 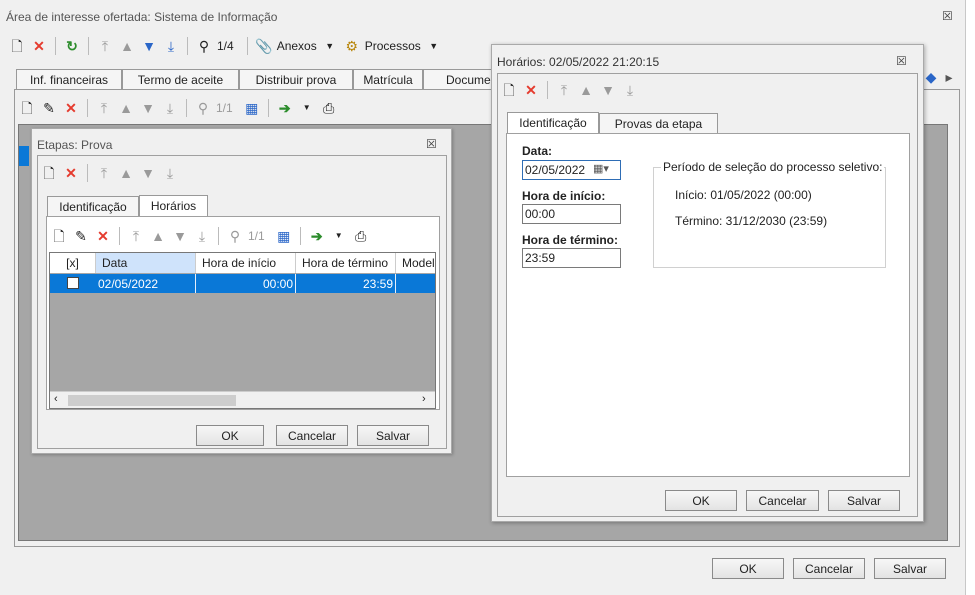 What do you see at coordinates (297, 46) in the screenshot?
I see `anexos-menu: Anexos` at bounding box center [297, 46].